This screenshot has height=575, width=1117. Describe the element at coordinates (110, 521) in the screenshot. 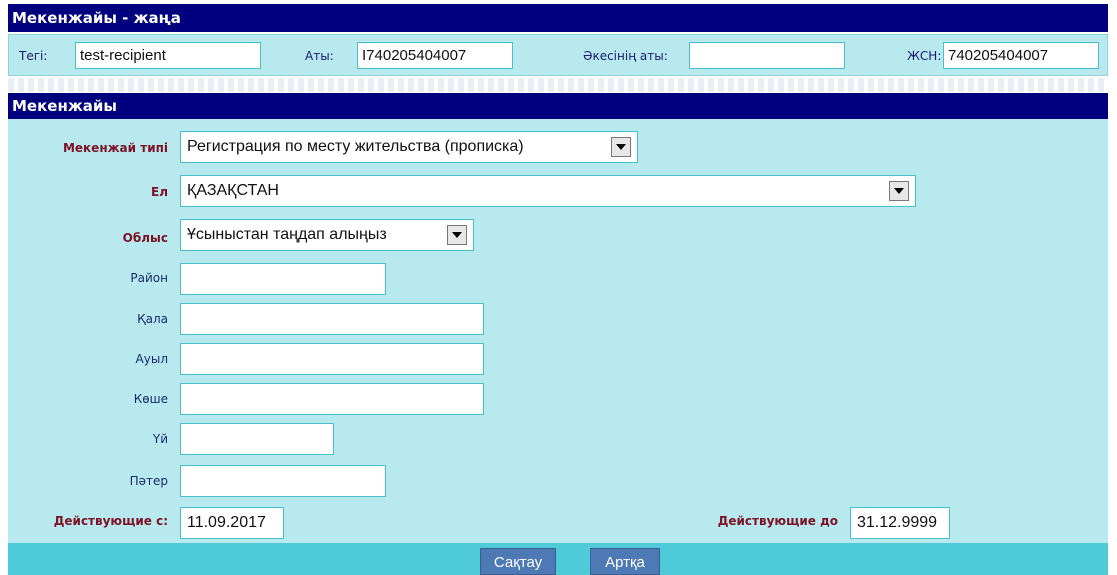

I see `valid-from-label: Действующие с:` at that location.